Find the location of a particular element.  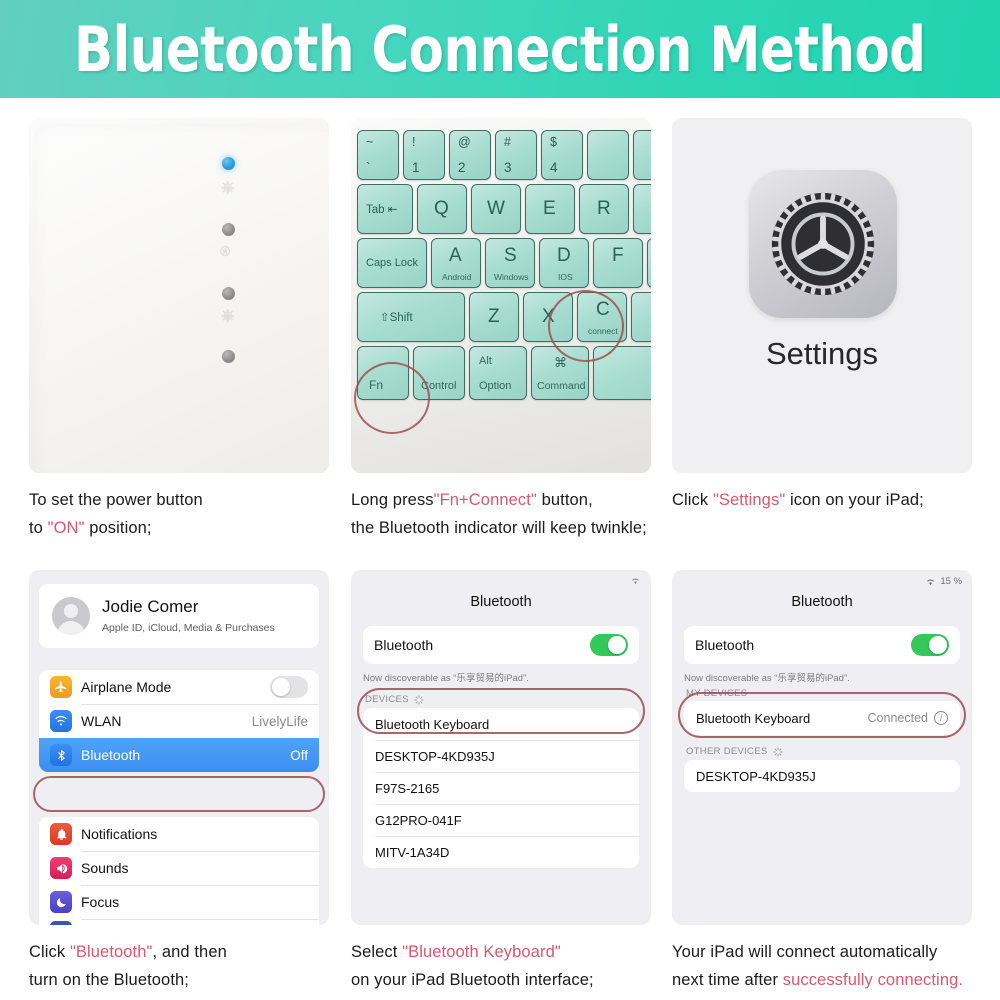

keyboard-body is located at coordinates (179, 295).